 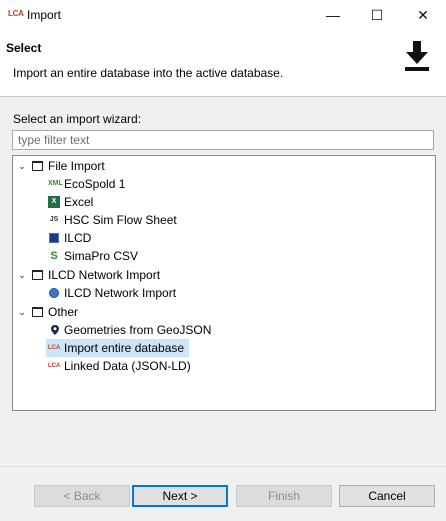 What do you see at coordinates (120, 293) in the screenshot?
I see `tree-item-label: ILCD Network Import` at bounding box center [120, 293].